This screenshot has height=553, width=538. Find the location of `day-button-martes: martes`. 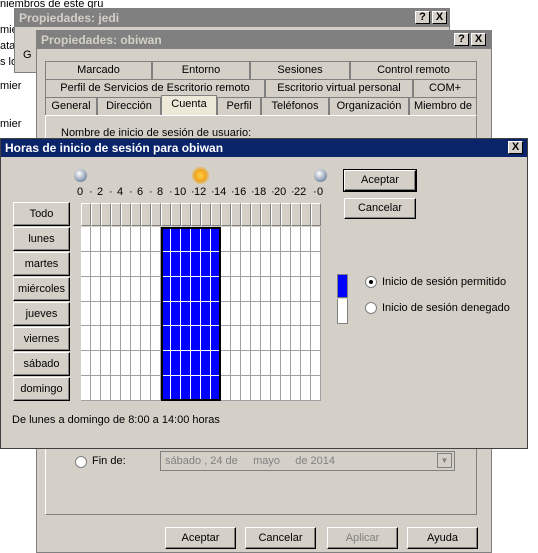

day-button-martes: martes is located at coordinates (41, 264).